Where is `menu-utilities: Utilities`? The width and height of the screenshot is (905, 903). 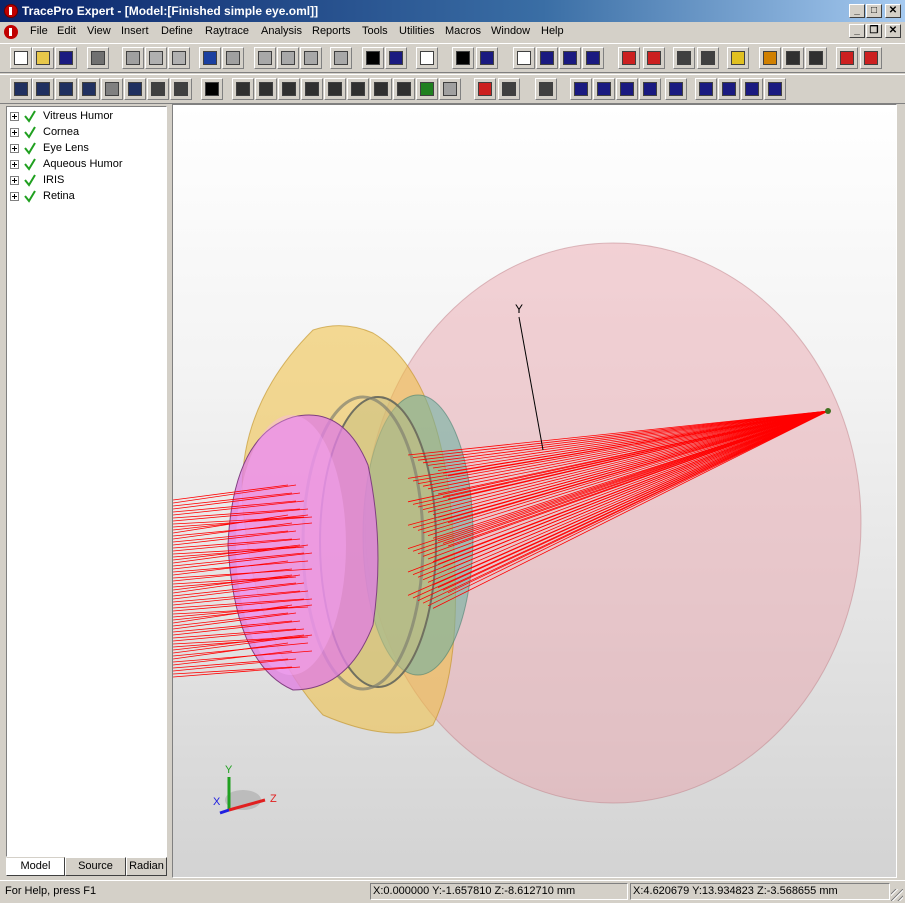
menu-utilities: Utilities is located at coordinates (416, 31).